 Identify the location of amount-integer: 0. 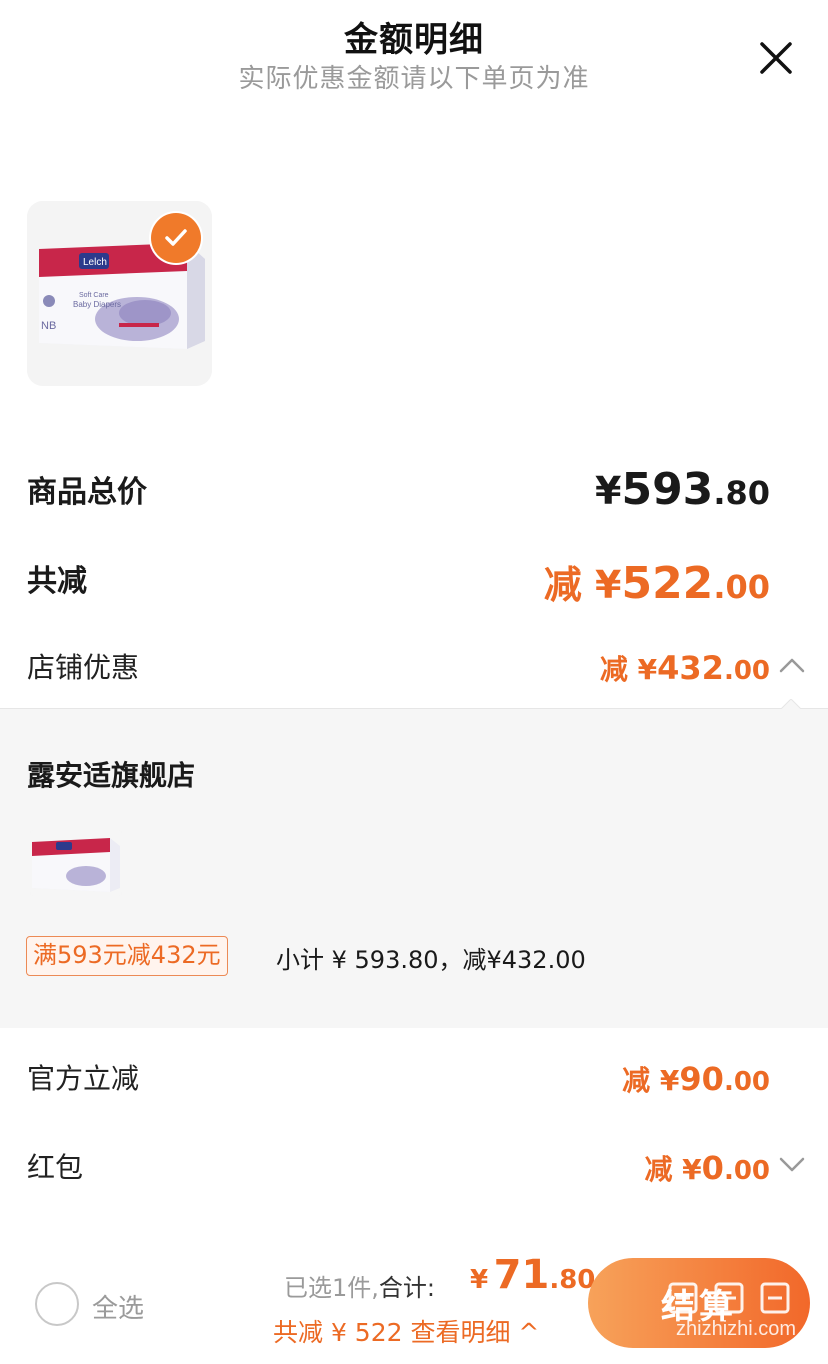
(712, 1168).